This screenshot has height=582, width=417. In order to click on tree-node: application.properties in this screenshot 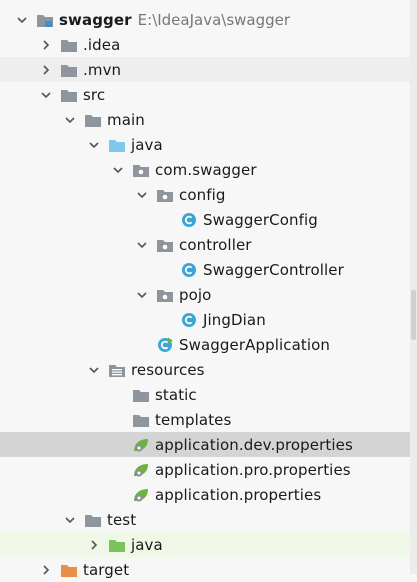, I will do `click(208, 494)`.